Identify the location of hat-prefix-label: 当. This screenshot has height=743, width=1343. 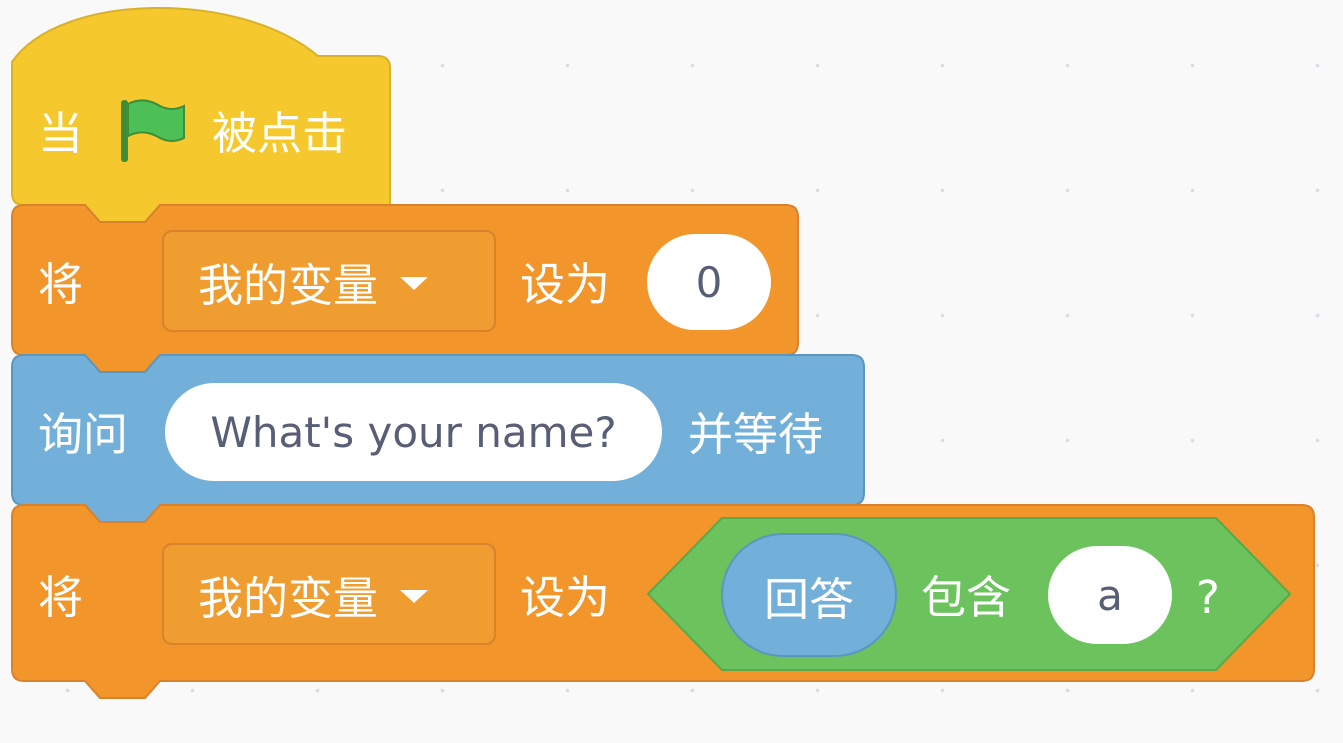
(61, 133).